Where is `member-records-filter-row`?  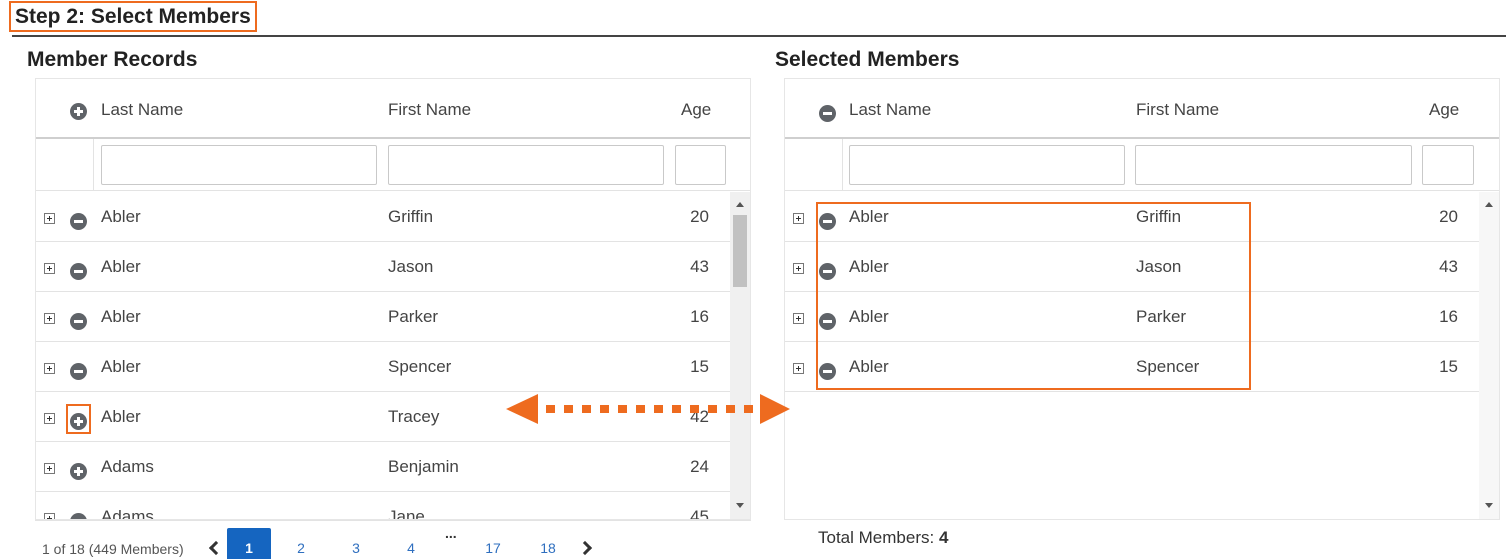
member-records-filter-row is located at coordinates (393, 165).